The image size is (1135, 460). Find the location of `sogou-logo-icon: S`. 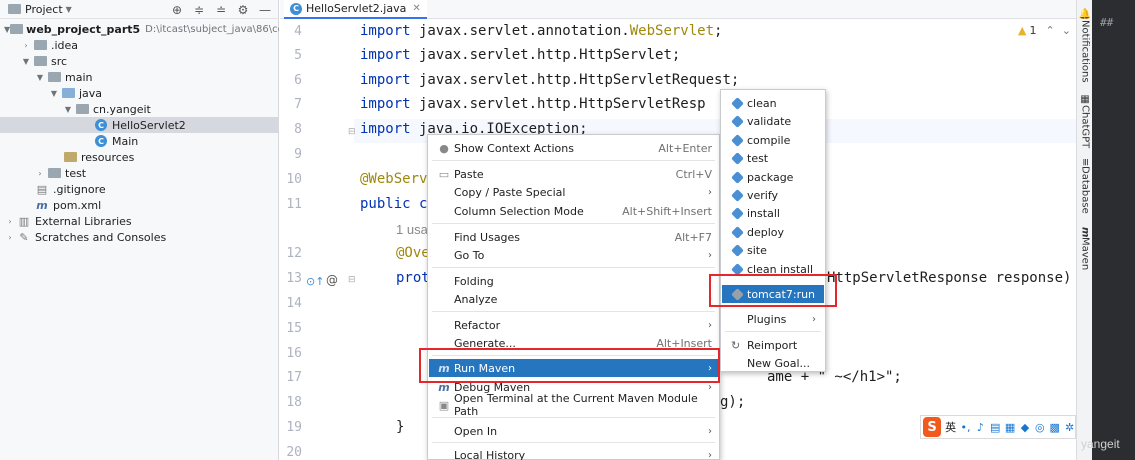

sogou-logo-icon: S is located at coordinates (932, 427).